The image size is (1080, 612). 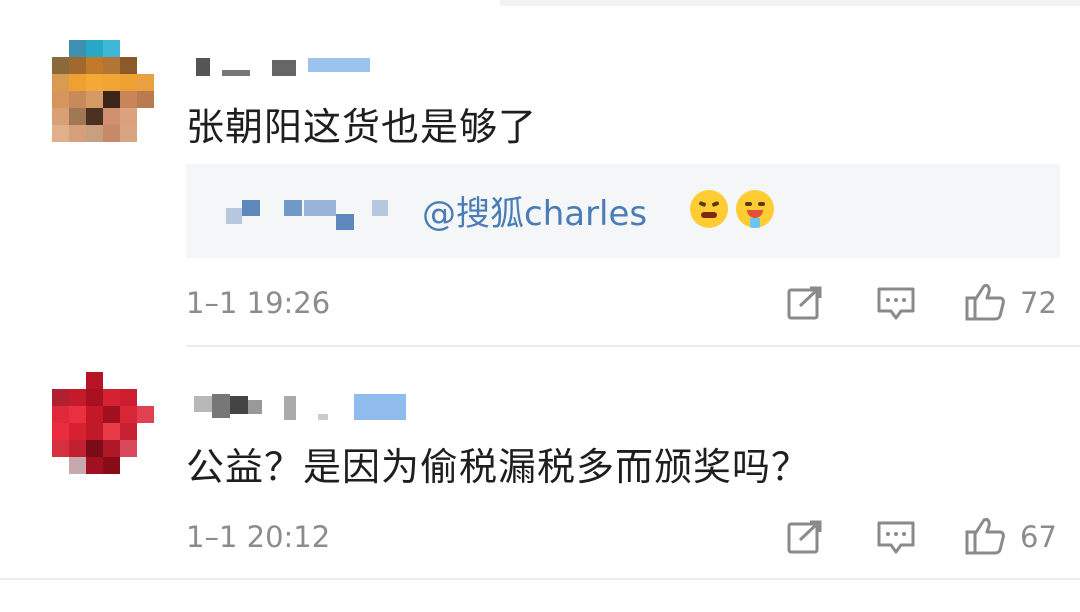 What do you see at coordinates (755, 209) in the screenshot?
I see `drooling-face-icon` at bounding box center [755, 209].